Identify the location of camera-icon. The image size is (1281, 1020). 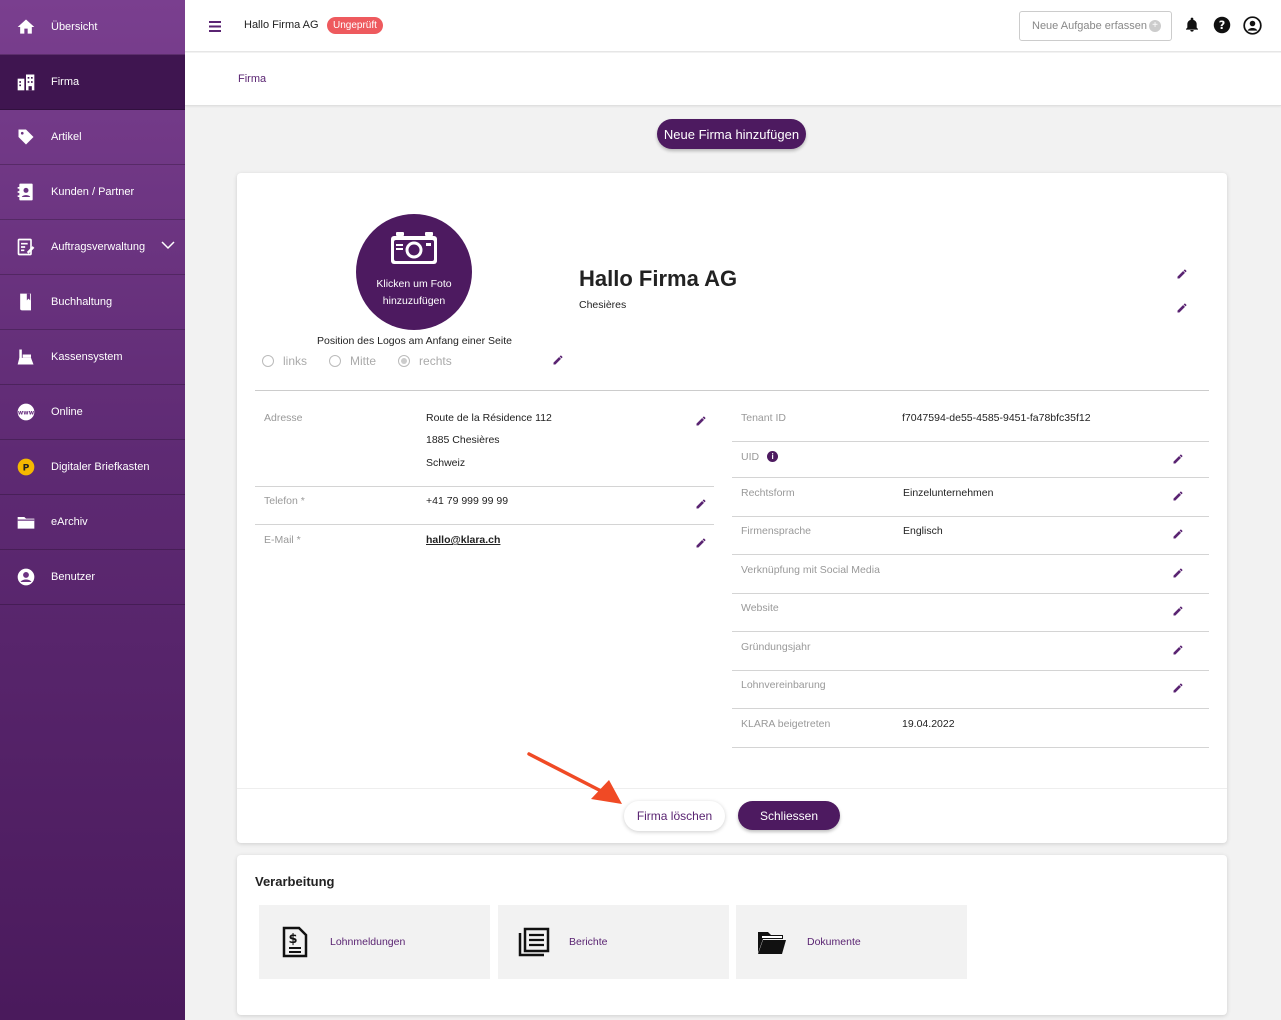
(414, 250).